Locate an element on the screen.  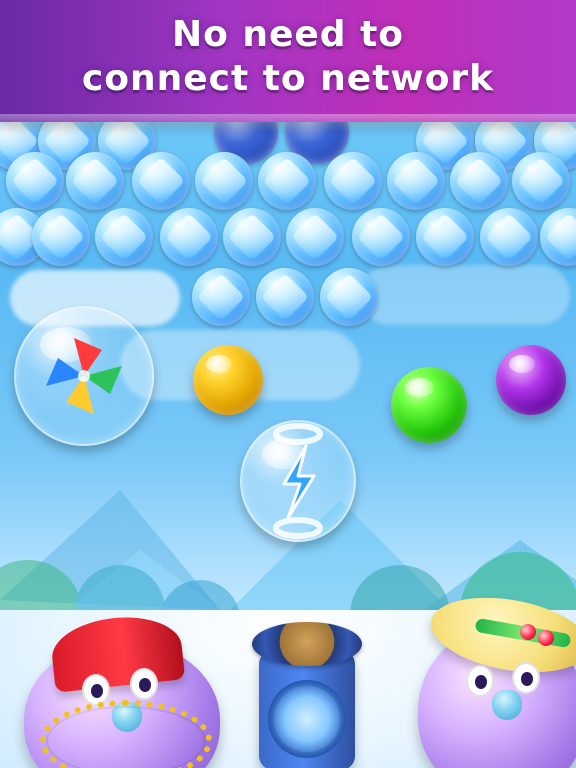
pinwheel-powerup is located at coordinates (84, 376).